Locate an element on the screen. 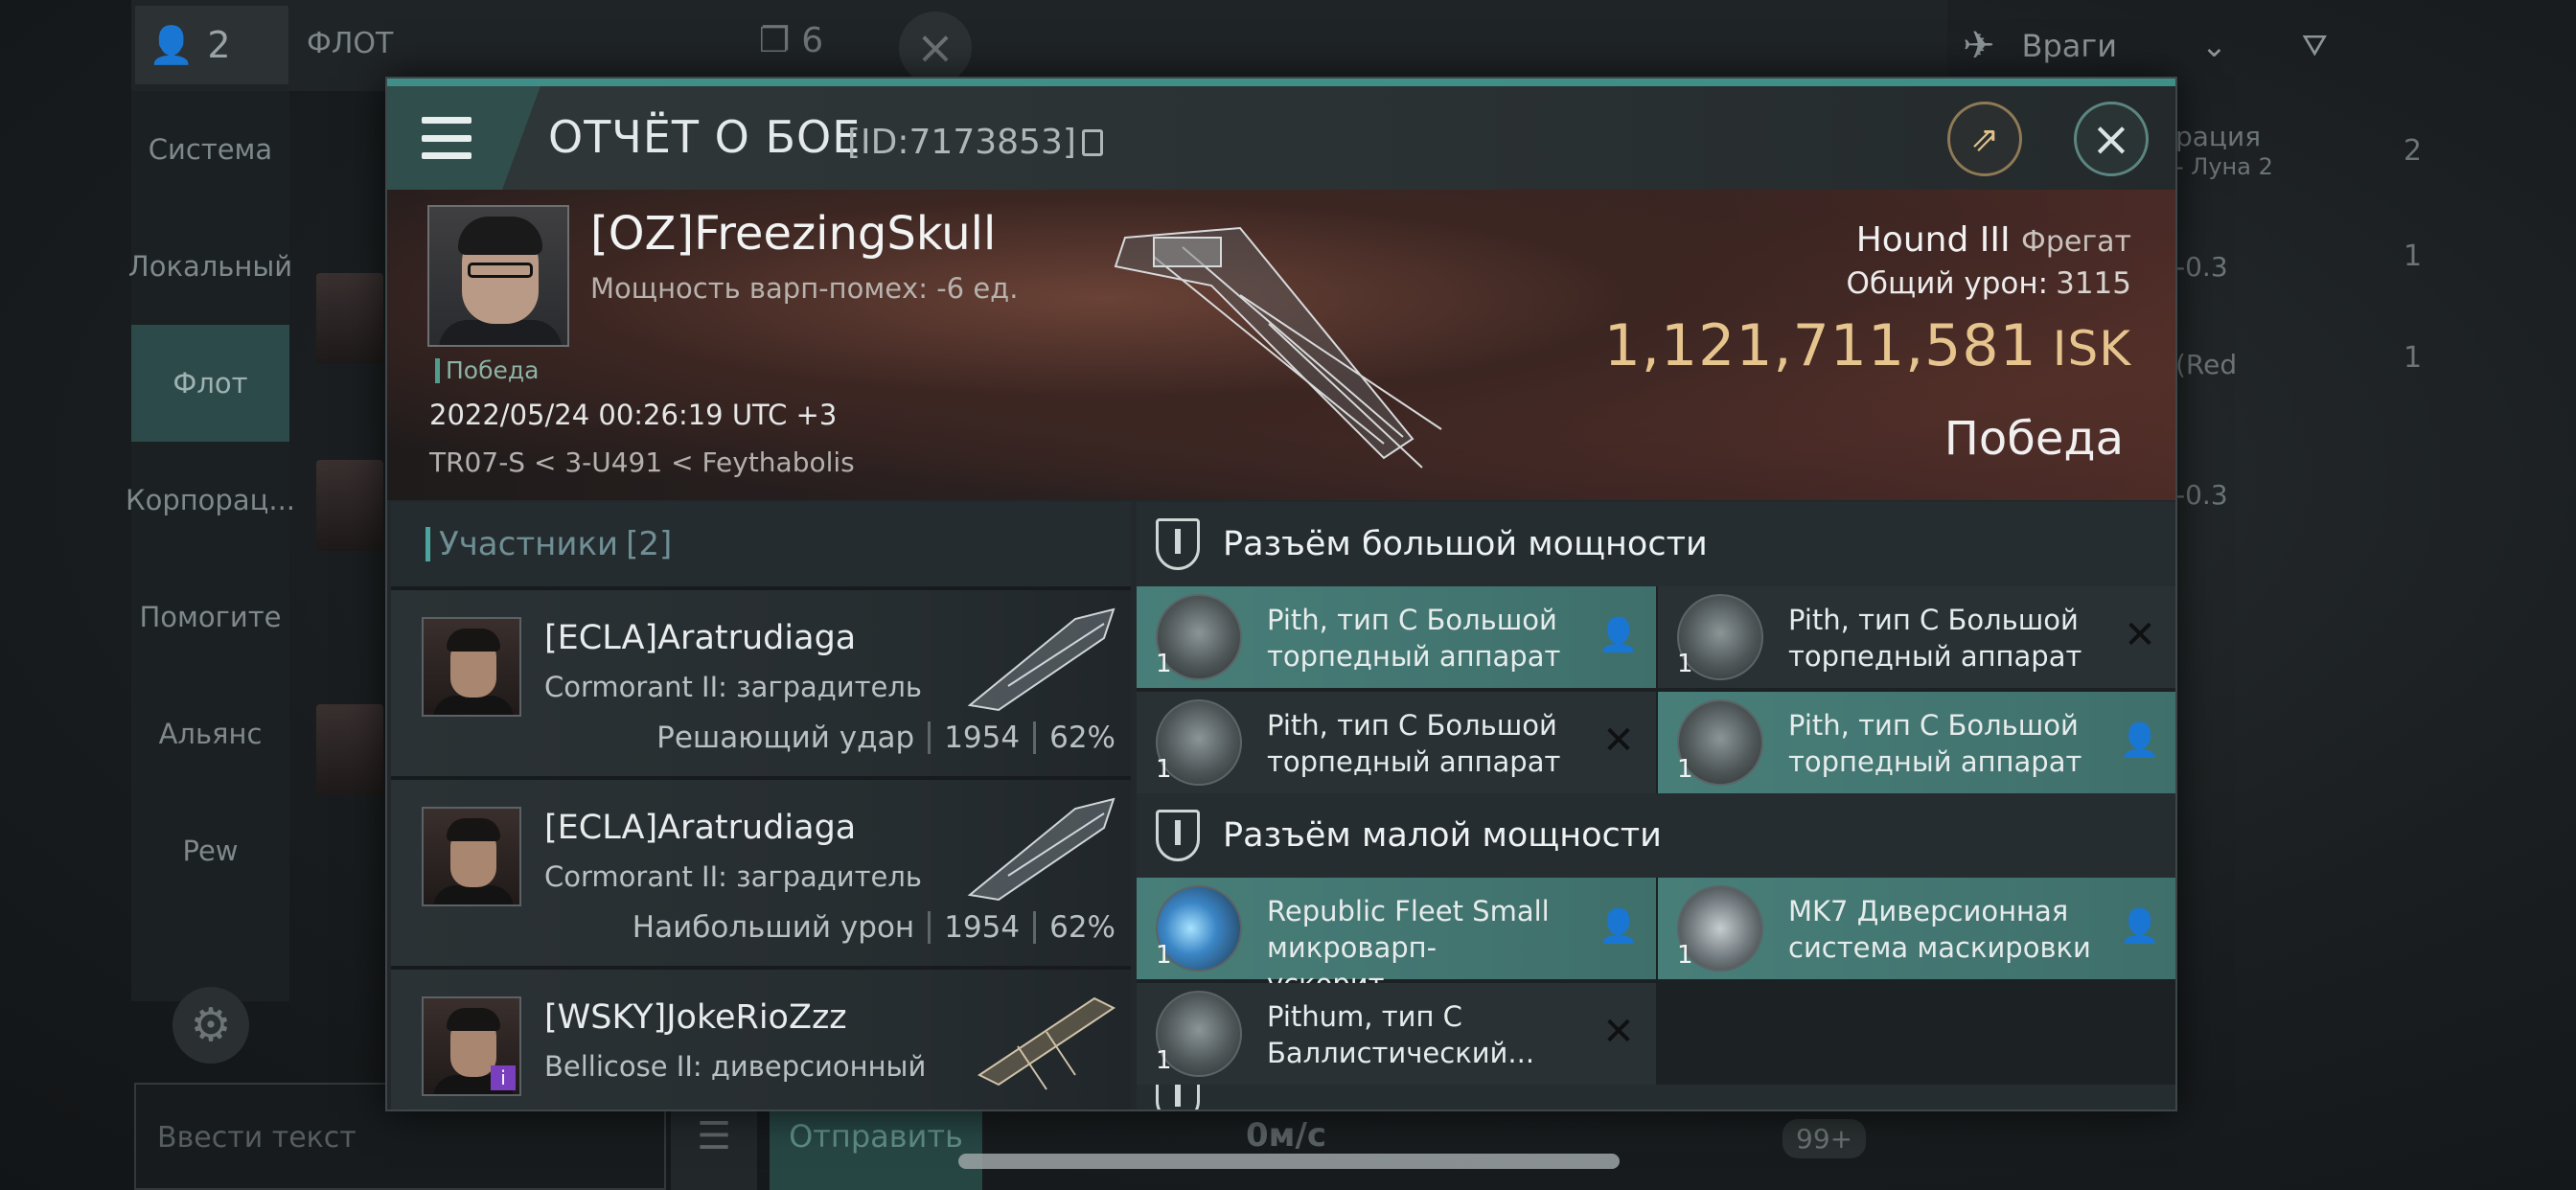 Image resolution: width=2576 pixels, height=1190 pixels. participant-name: [WSKY]JokeRioZzz is located at coordinates (695, 1017).